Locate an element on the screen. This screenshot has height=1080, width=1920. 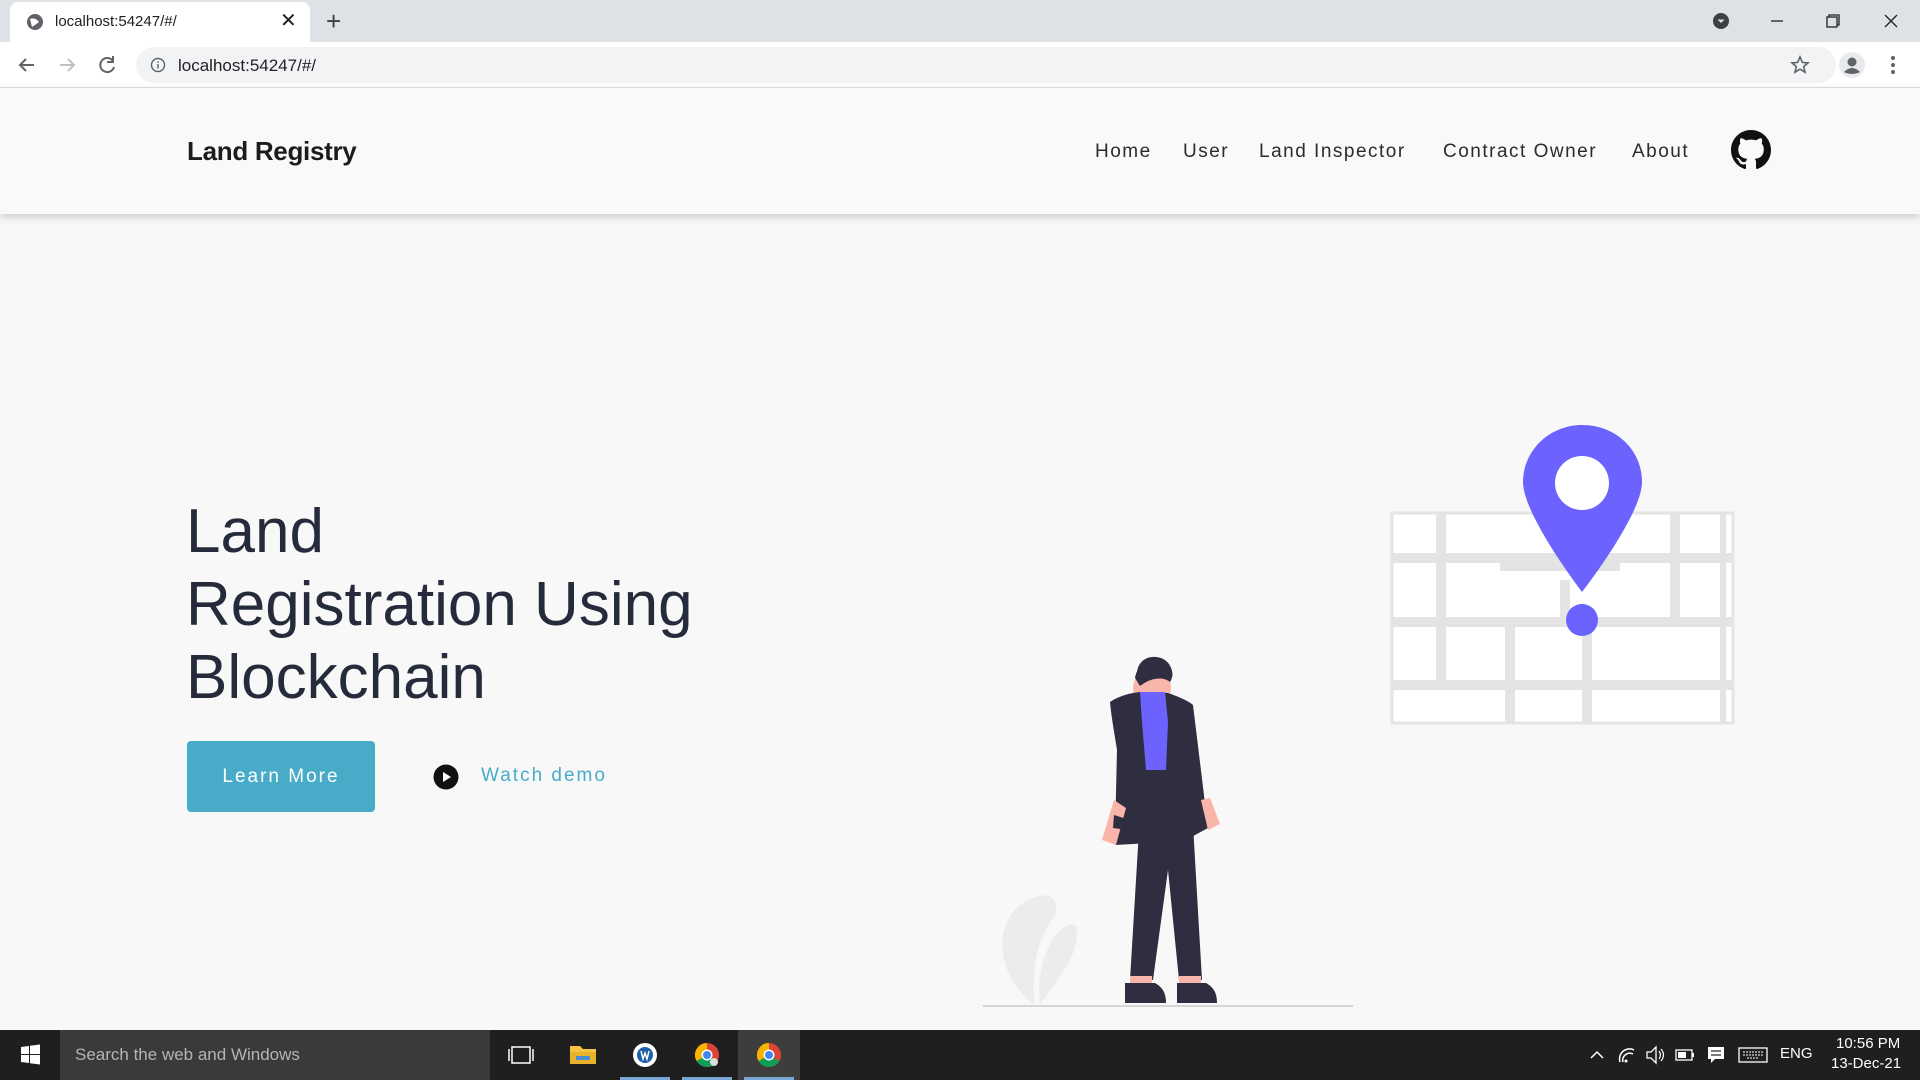
plant-graphic is located at coordinates (1040, 950).